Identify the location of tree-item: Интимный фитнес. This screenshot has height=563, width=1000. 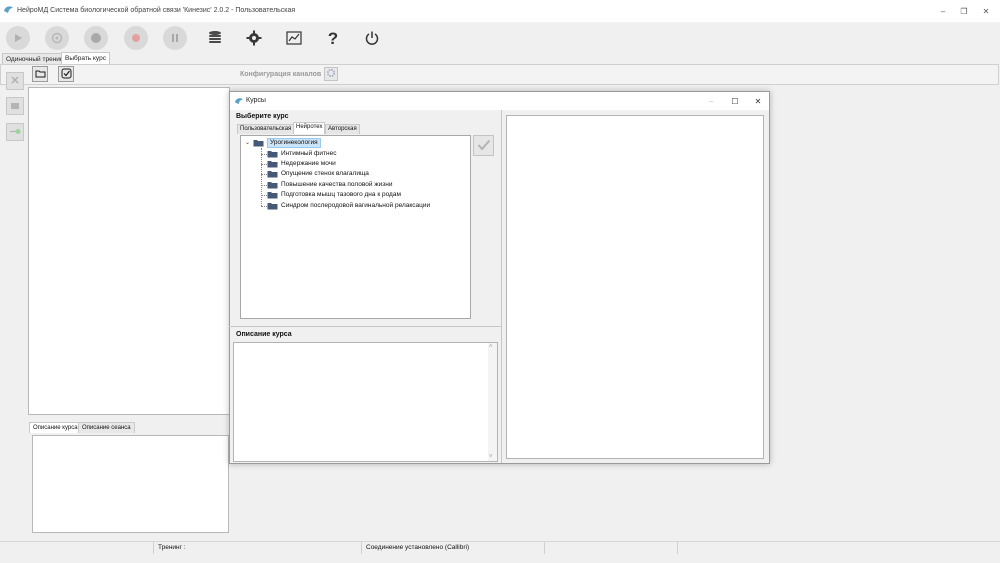
(301, 154).